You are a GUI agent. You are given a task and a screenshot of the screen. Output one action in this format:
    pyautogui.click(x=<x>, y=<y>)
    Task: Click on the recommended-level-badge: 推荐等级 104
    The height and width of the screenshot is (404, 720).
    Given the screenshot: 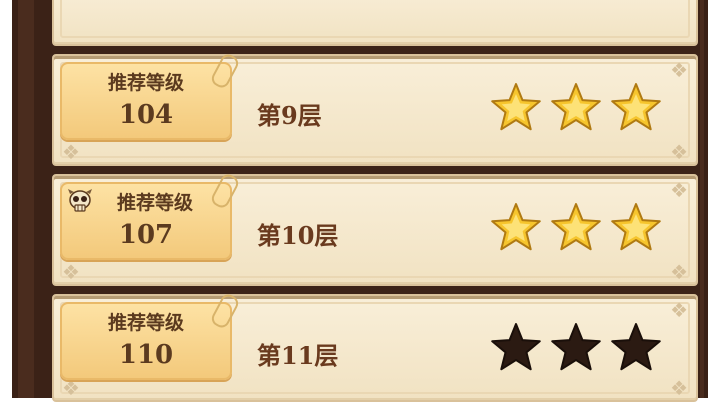 What is the action you would take?
    pyautogui.click(x=150, y=95)
    